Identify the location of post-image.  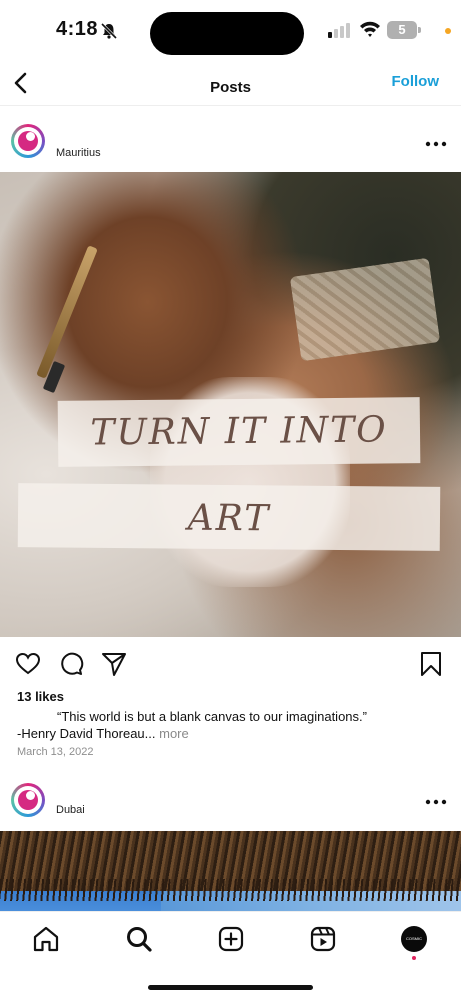
(230, 871).